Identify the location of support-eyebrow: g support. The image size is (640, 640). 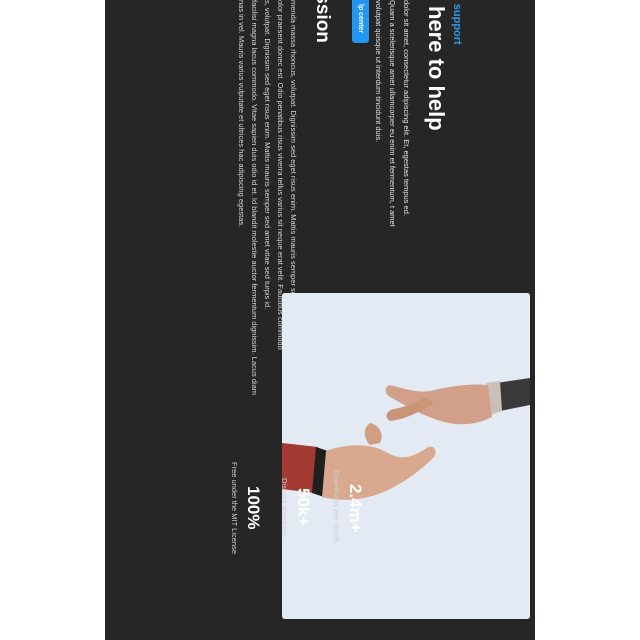
(457, 22).